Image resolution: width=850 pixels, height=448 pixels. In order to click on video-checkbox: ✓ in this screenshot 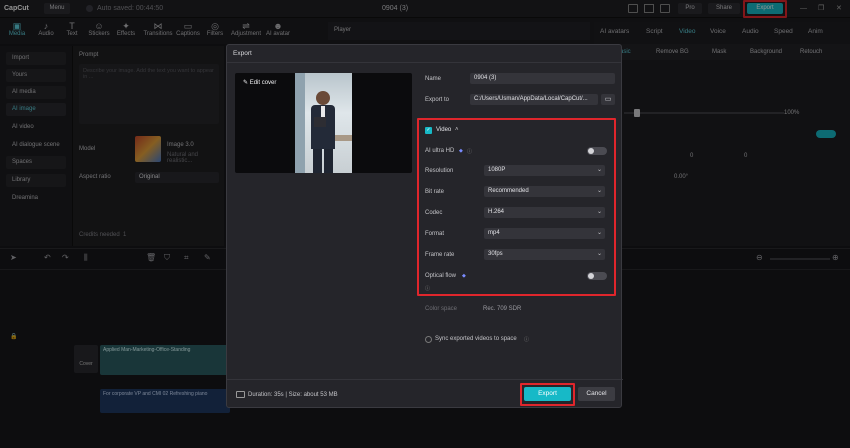, I will do `click(428, 130)`.